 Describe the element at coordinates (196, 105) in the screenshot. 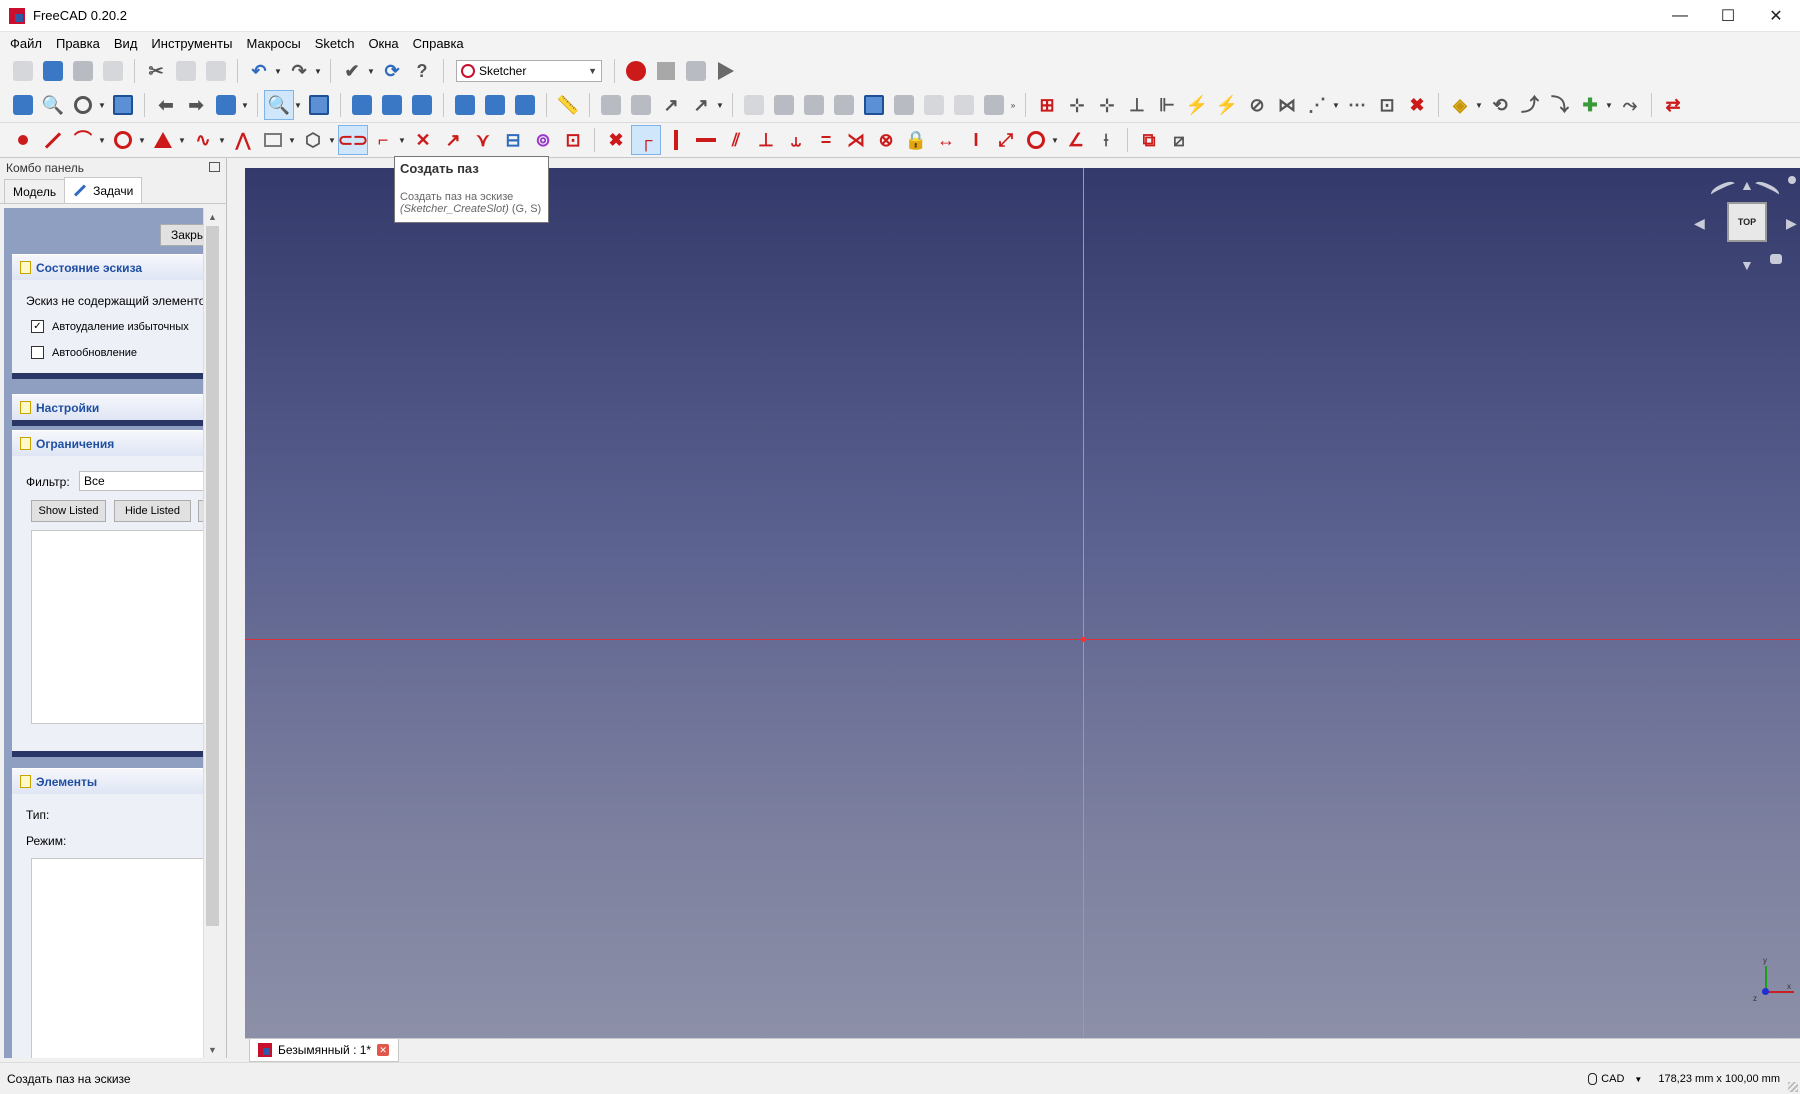

I see `forward-button: ➡` at that location.